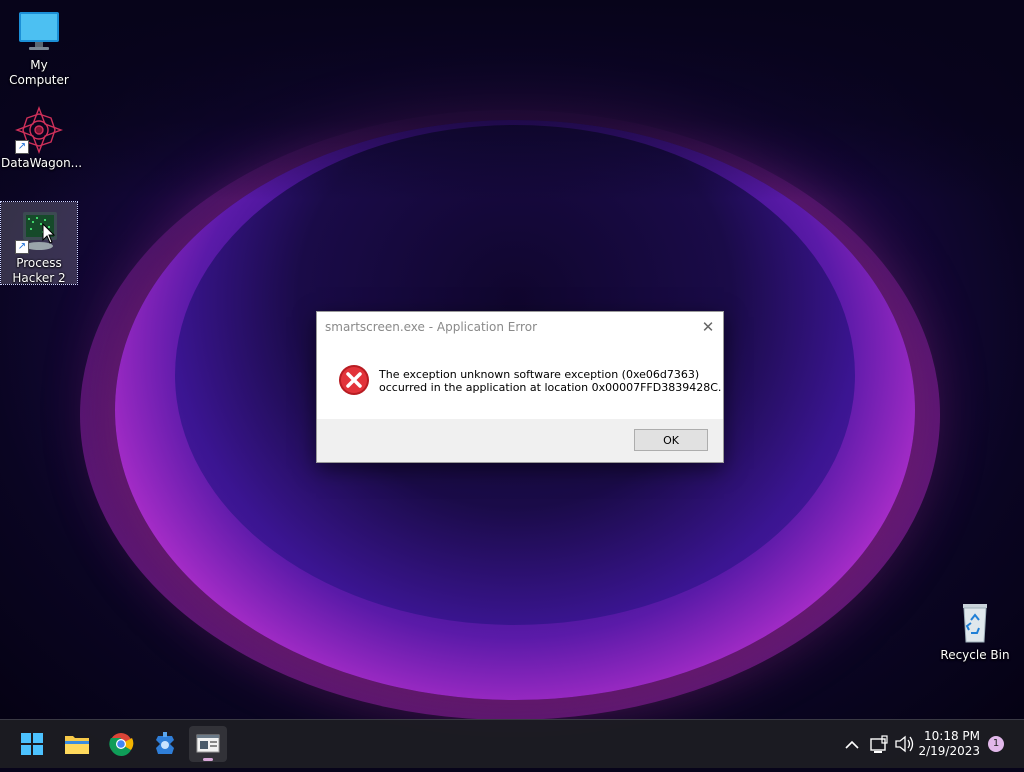  I want to click on settings-app-icon, so click(165, 743).